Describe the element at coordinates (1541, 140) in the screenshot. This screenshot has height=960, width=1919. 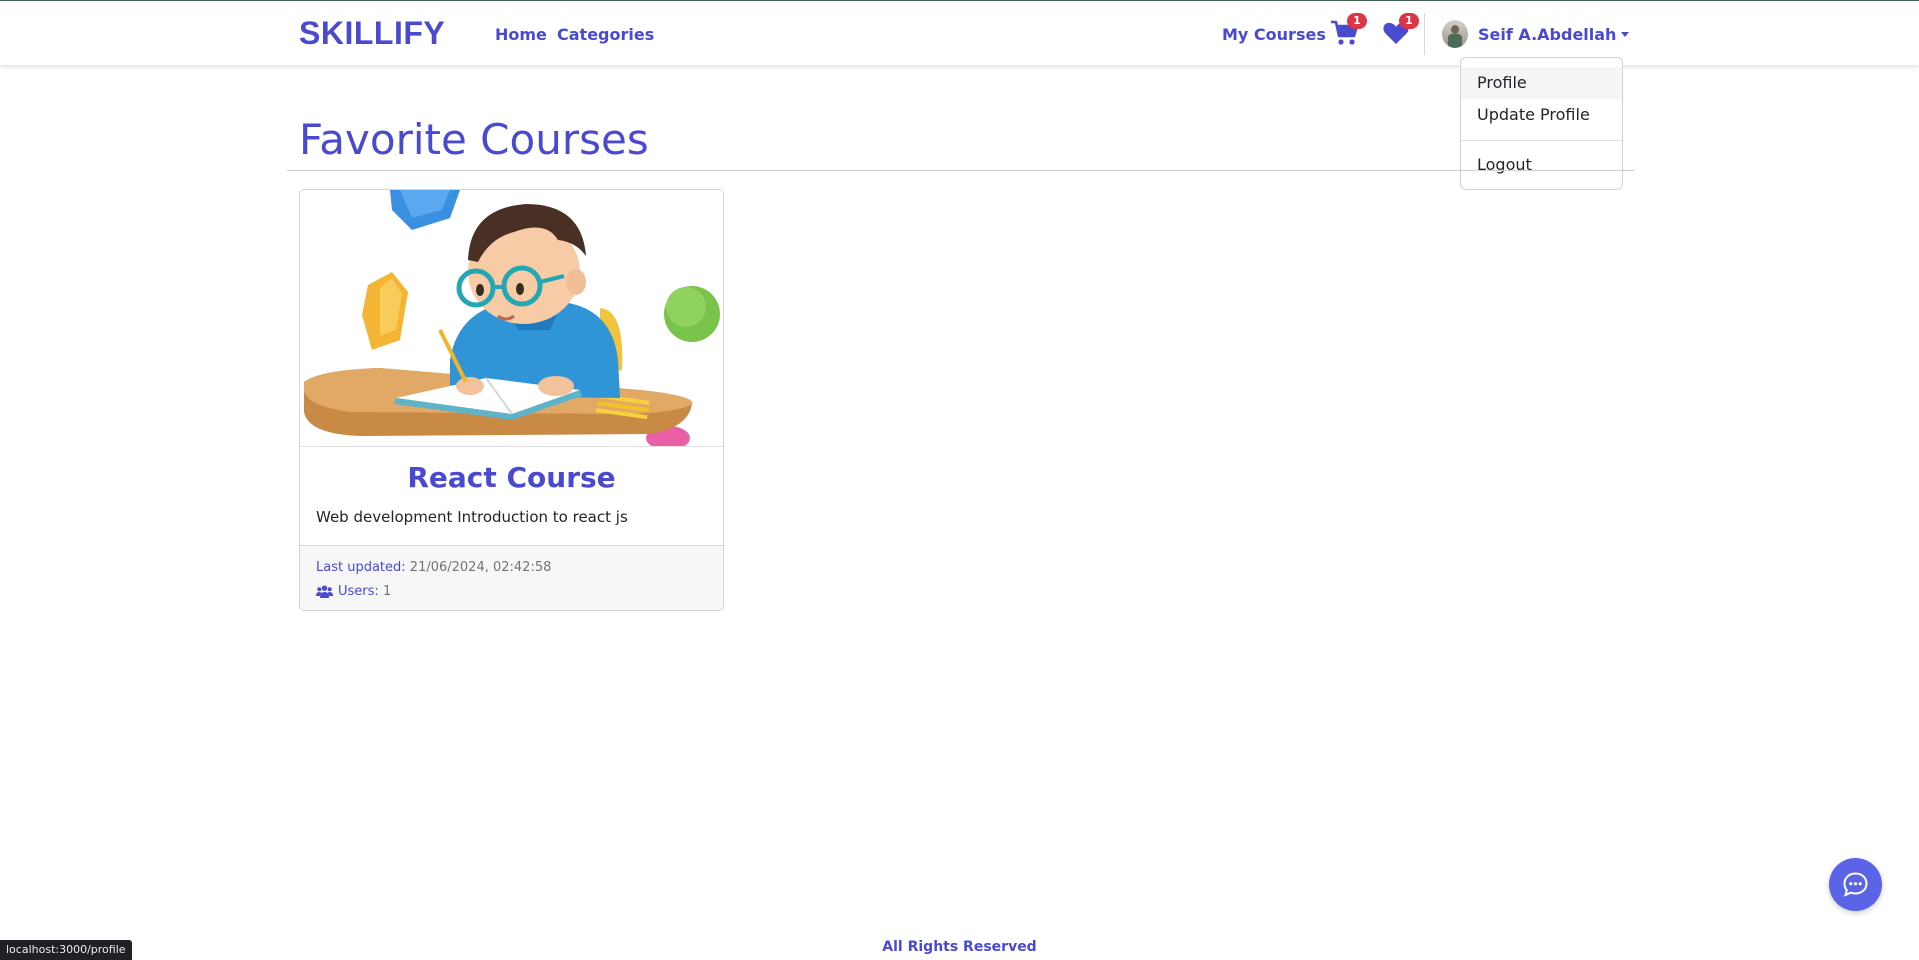
I see `dropdown-divider` at that location.